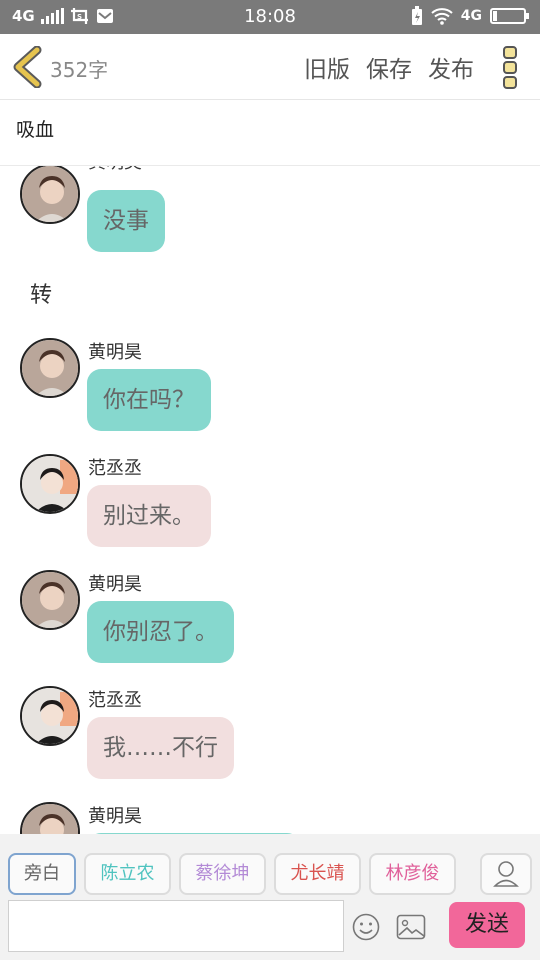  I want to click on message-bubble: 你别忍了。, so click(160, 632).